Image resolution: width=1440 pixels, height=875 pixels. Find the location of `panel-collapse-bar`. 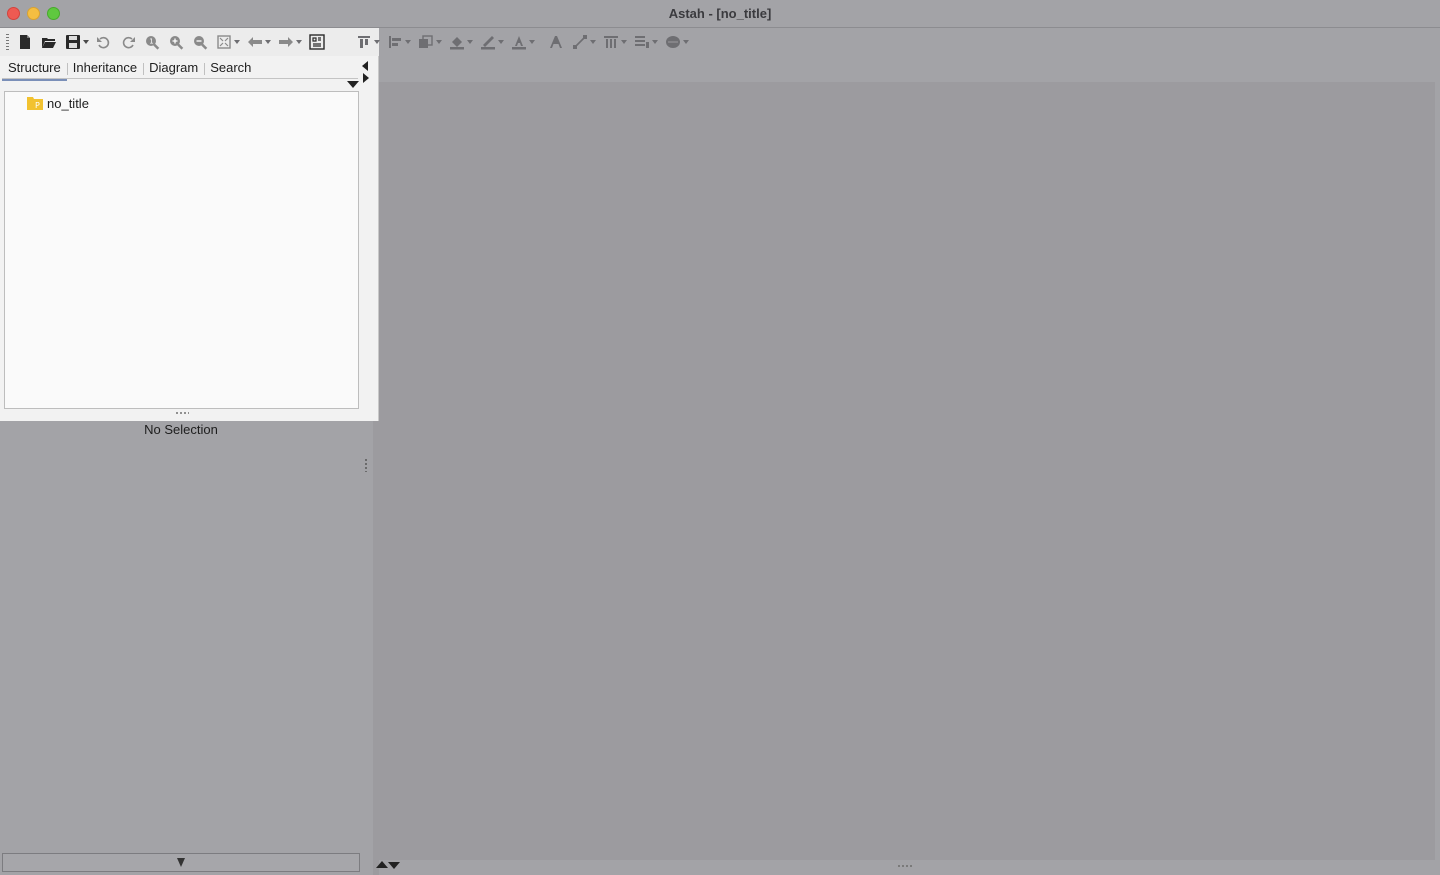

panel-collapse-bar is located at coordinates (181, 862).